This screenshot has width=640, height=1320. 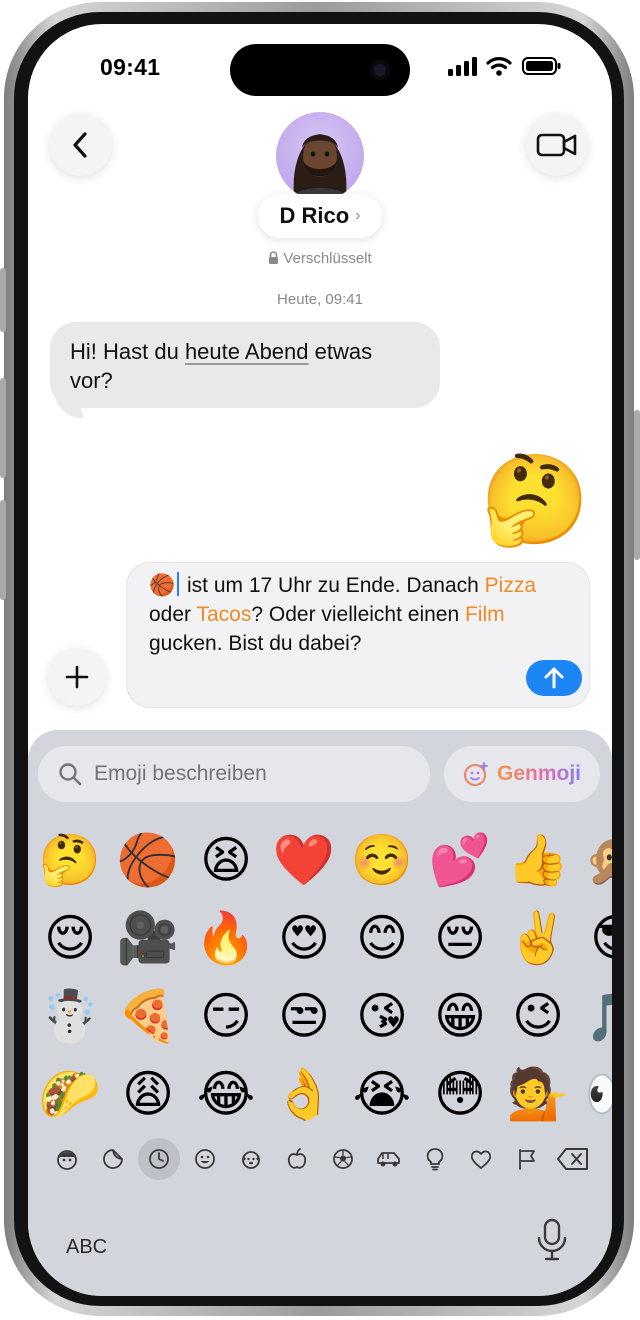 What do you see at coordinates (247, 351) in the screenshot?
I see `detected-date-link: heute Abend` at bounding box center [247, 351].